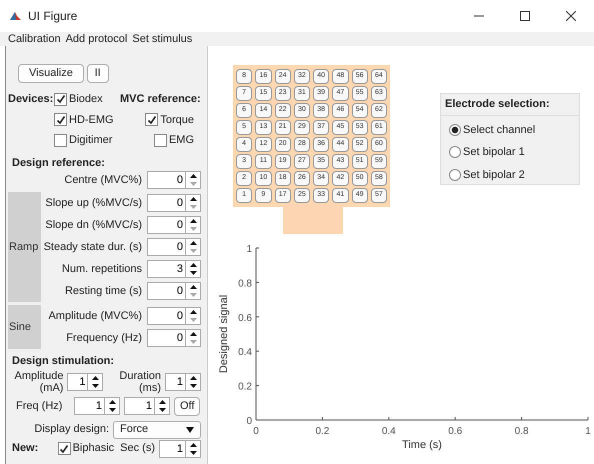 This screenshot has width=594, height=464. Describe the element at coordinates (137, 448) in the screenshot. I see `field-label: Sec (s)` at that location.